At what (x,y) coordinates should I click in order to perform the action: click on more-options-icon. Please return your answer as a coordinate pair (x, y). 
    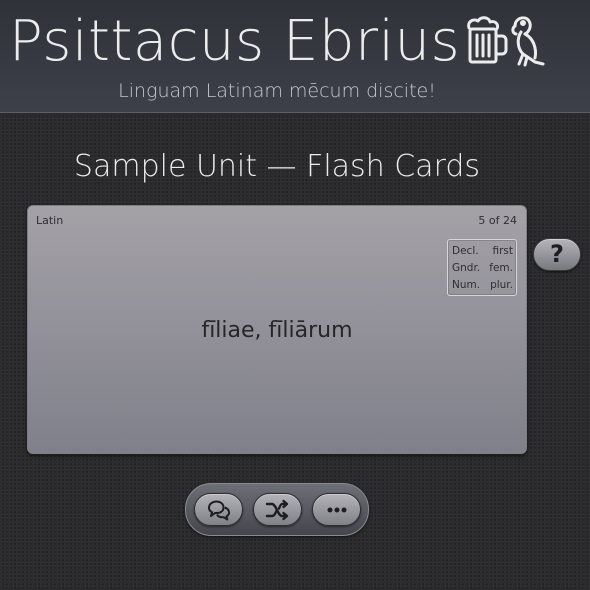
    Looking at the image, I should click on (336, 509).